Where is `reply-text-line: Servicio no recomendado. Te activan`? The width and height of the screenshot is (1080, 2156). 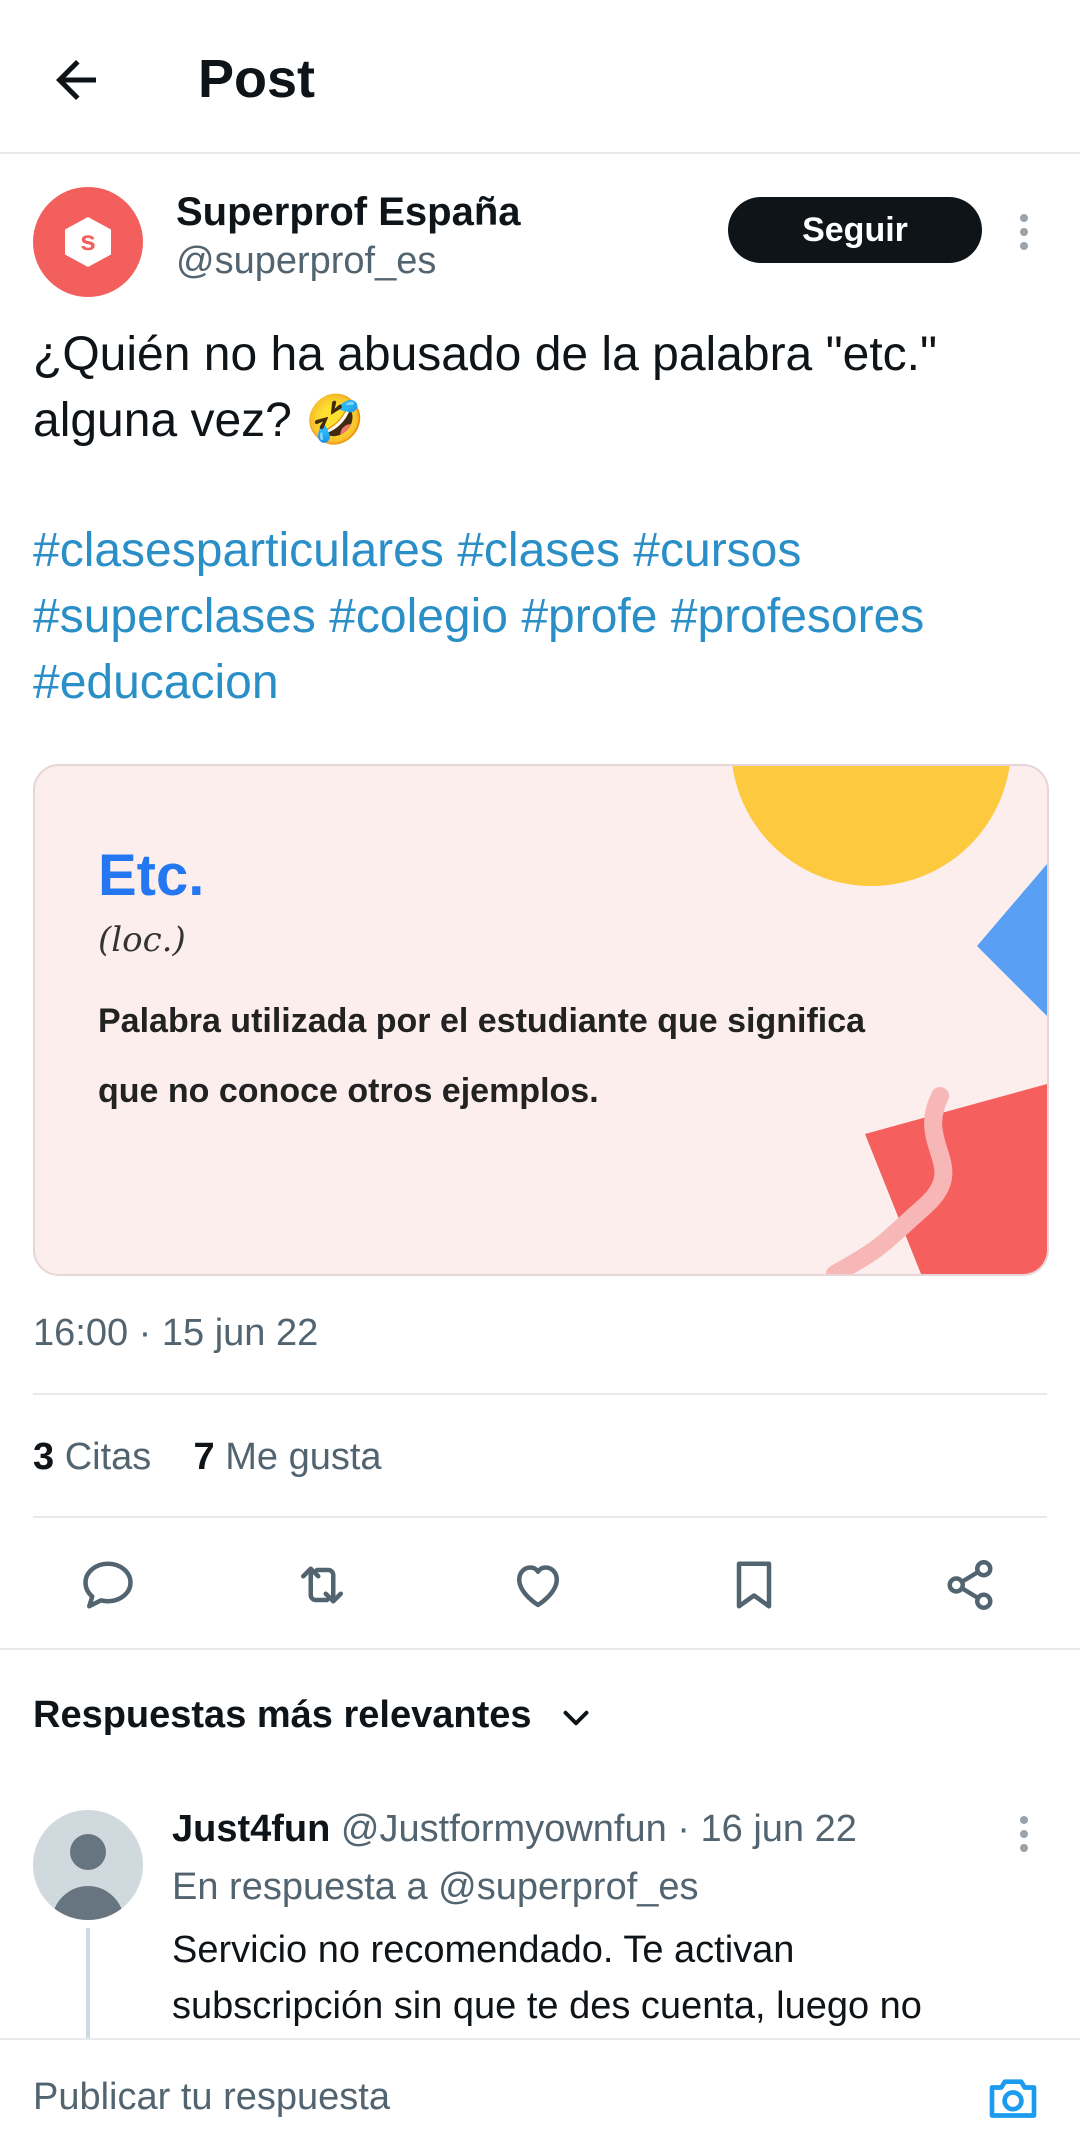 reply-text-line: Servicio no recomendado. Te activan is located at coordinates (483, 1950).